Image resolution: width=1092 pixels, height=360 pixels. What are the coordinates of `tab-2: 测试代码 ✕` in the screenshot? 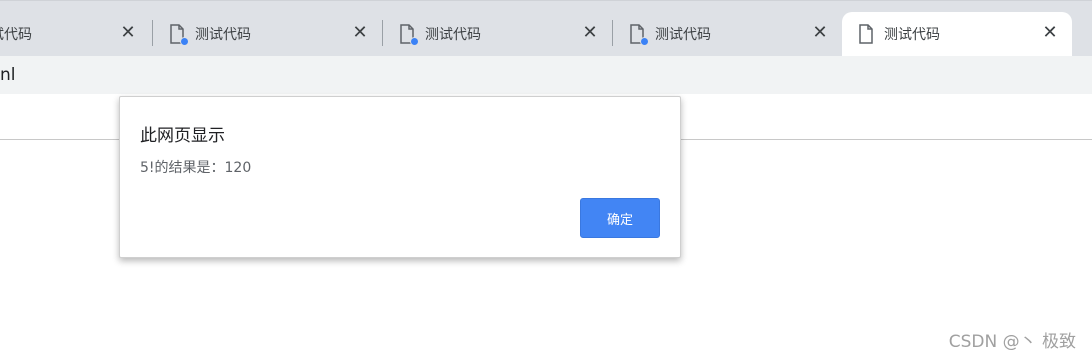 It's located at (267, 34).